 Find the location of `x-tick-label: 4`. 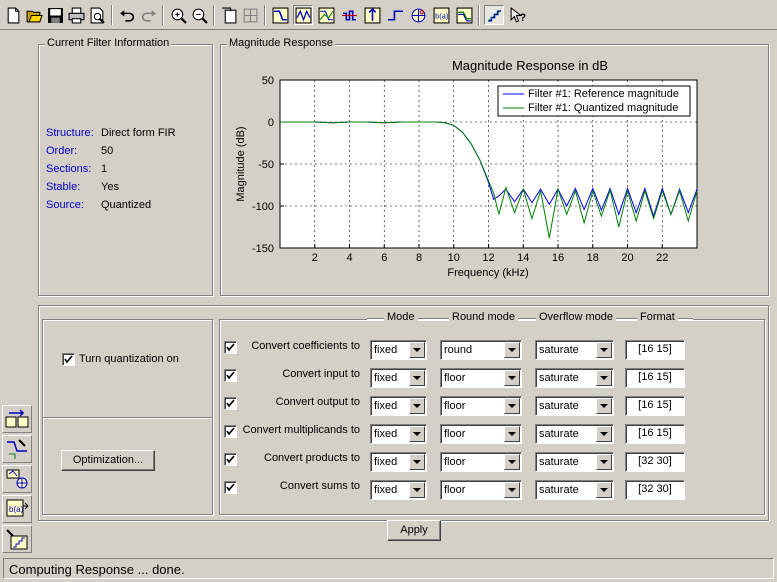

x-tick-label: 4 is located at coordinates (349, 258).